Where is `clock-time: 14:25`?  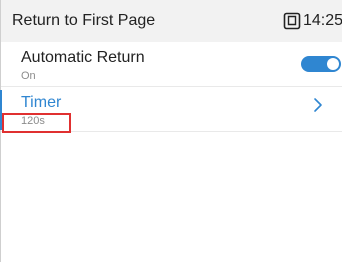
clock-time: 14:25 is located at coordinates (322, 20).